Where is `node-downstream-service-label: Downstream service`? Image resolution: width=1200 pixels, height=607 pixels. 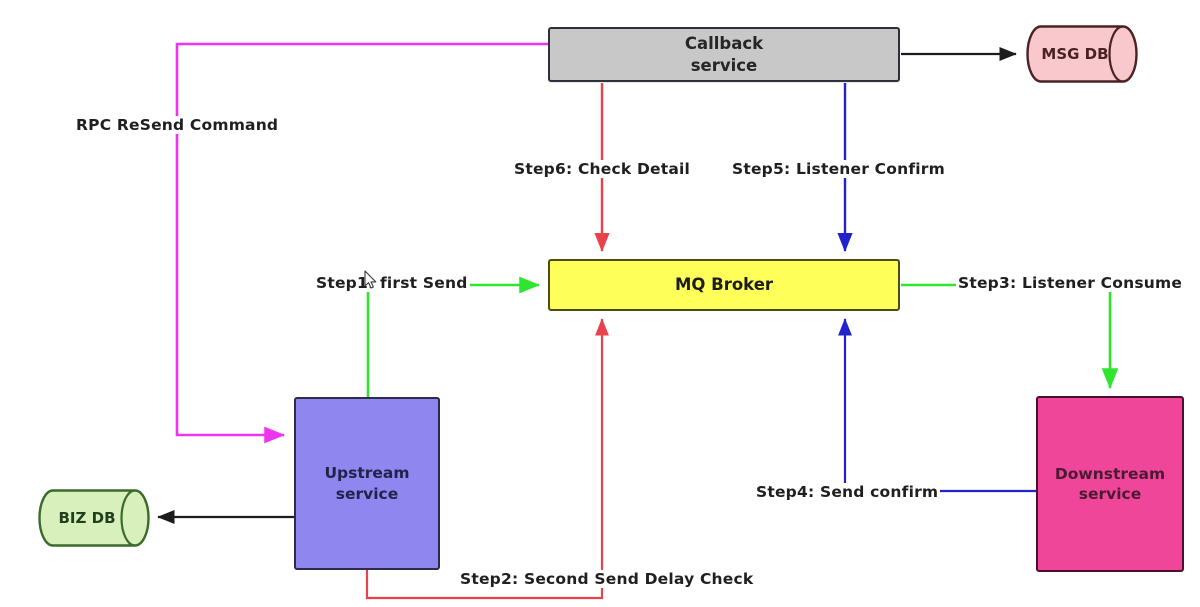
node-downstream-service-label: Downstream service is located at coordinates (1110, 484).